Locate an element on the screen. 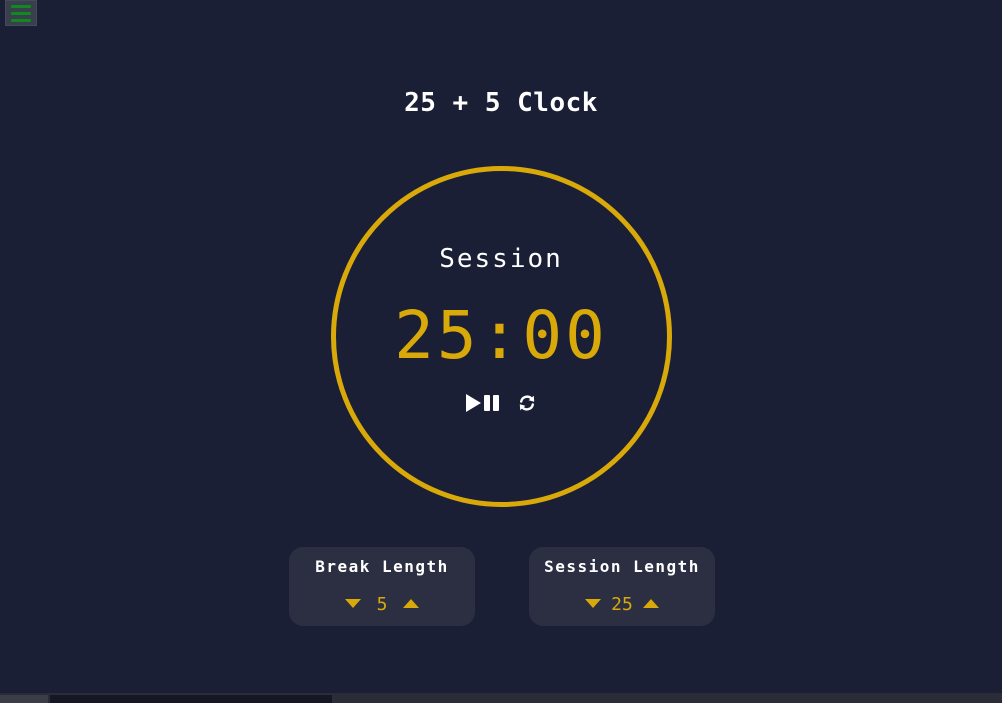 The height and width of the screenshot is (703, 1002). reset-button is located at coordinates (527, 403).